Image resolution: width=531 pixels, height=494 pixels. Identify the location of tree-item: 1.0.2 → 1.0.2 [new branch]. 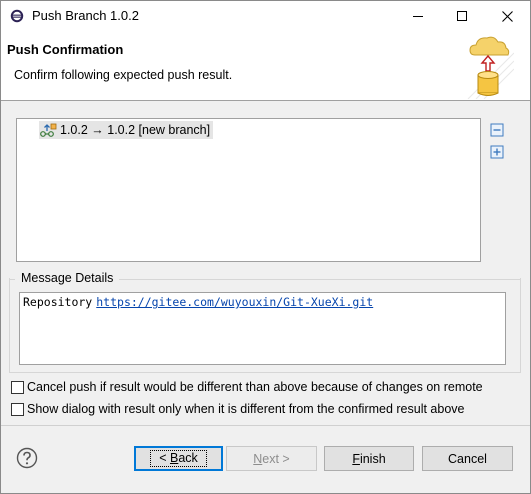
(126, 130).